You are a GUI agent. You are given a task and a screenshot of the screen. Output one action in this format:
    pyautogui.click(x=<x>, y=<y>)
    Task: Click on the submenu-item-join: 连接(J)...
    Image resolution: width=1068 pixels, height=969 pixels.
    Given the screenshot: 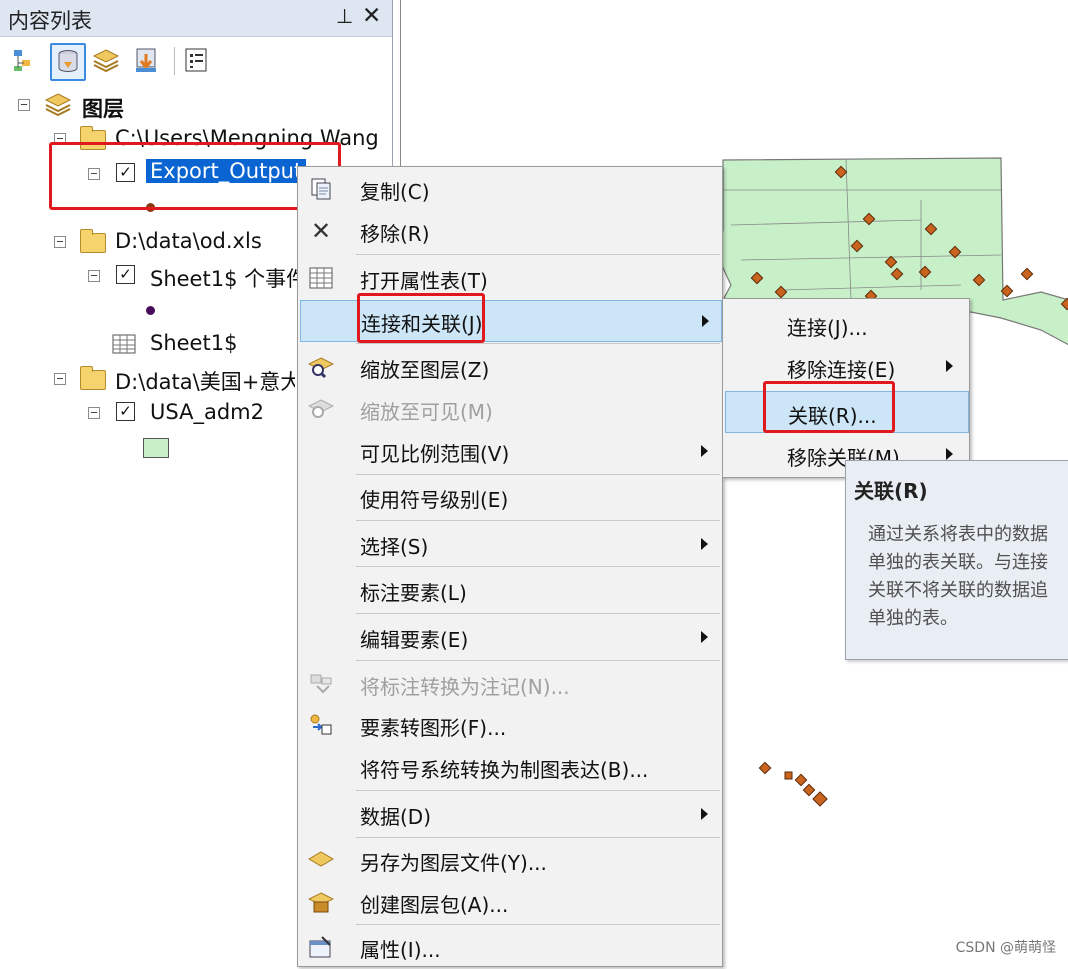 What is the action you would take?
    pyautogui.click(x=846, y=324)
    